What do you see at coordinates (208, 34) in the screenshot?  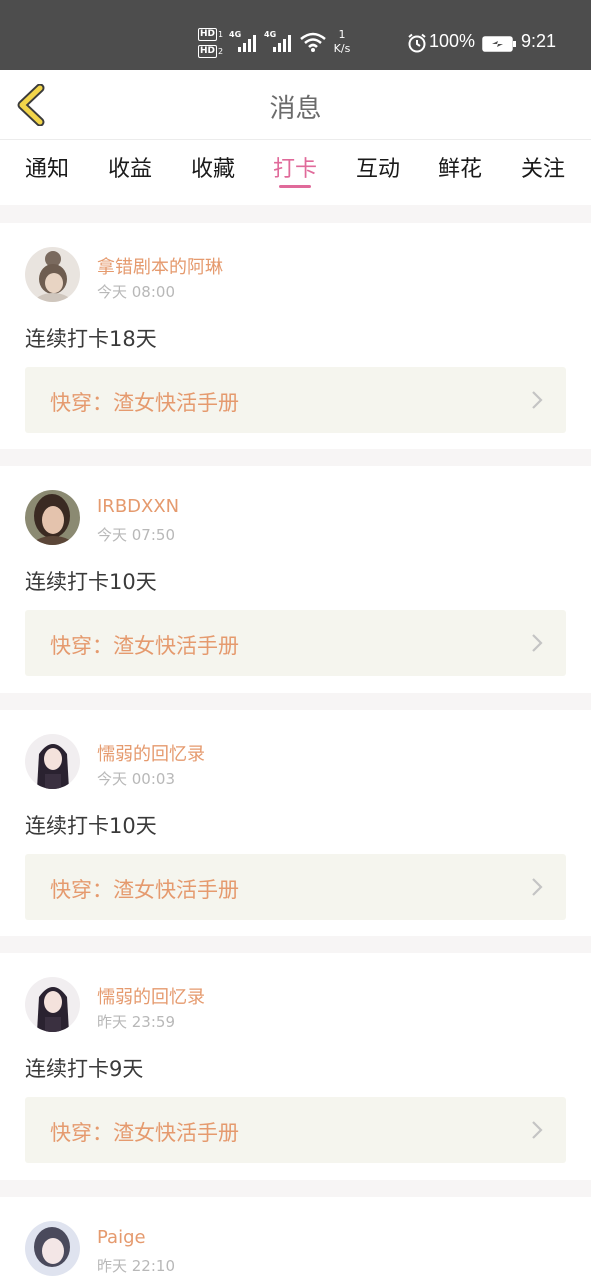 I see `hd1-label: HD` at bounding box center [208, 34].